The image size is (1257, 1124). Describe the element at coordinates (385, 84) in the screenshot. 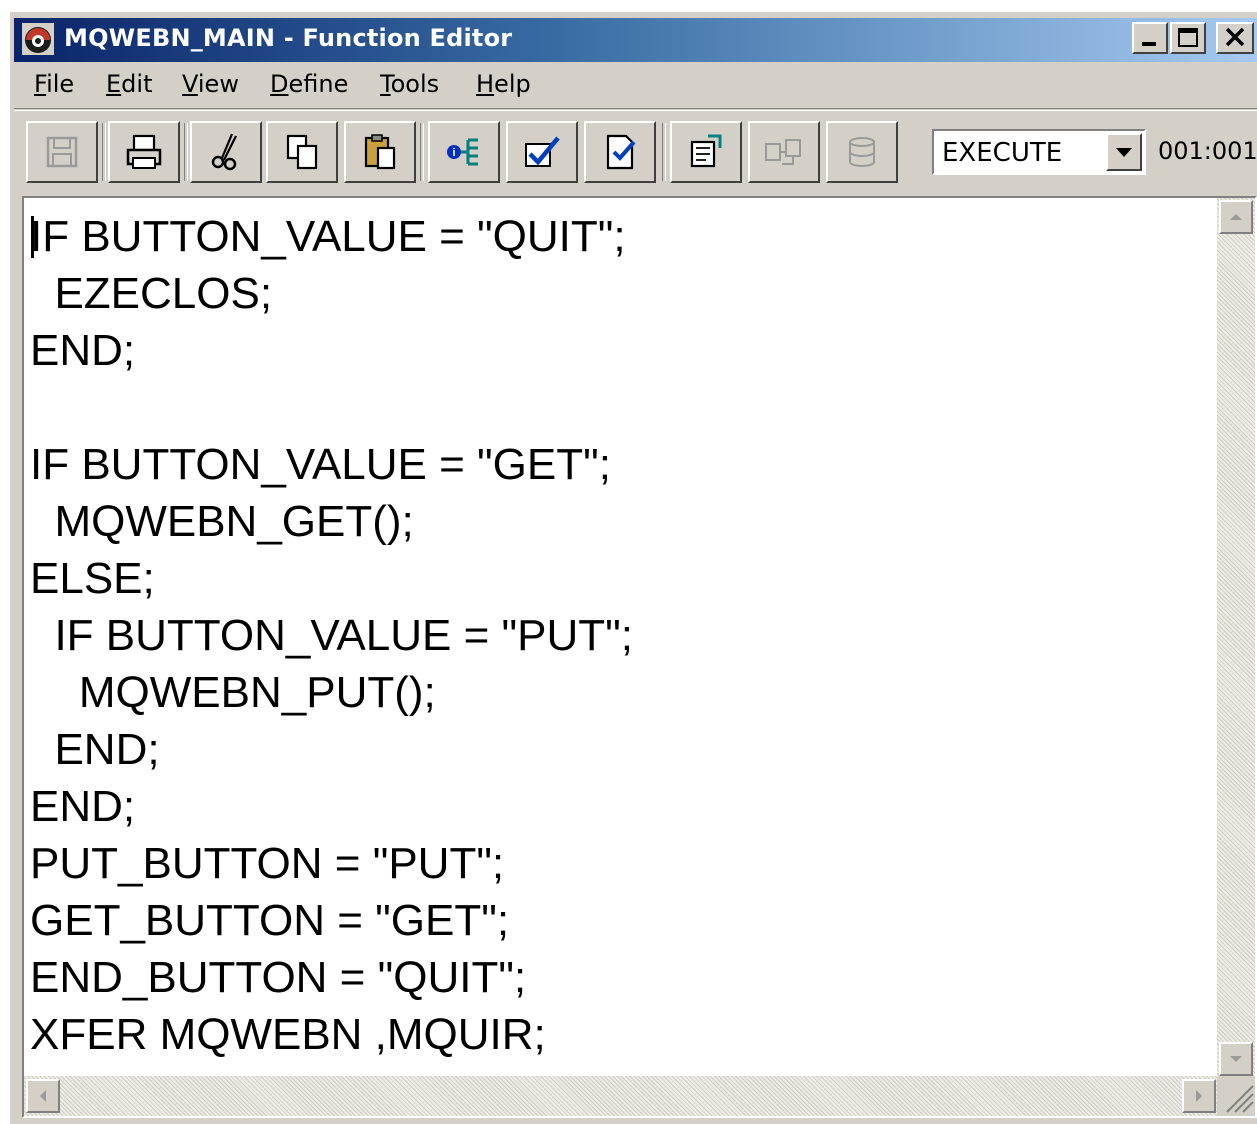

I see `menu-tools-accel: T` at that location.